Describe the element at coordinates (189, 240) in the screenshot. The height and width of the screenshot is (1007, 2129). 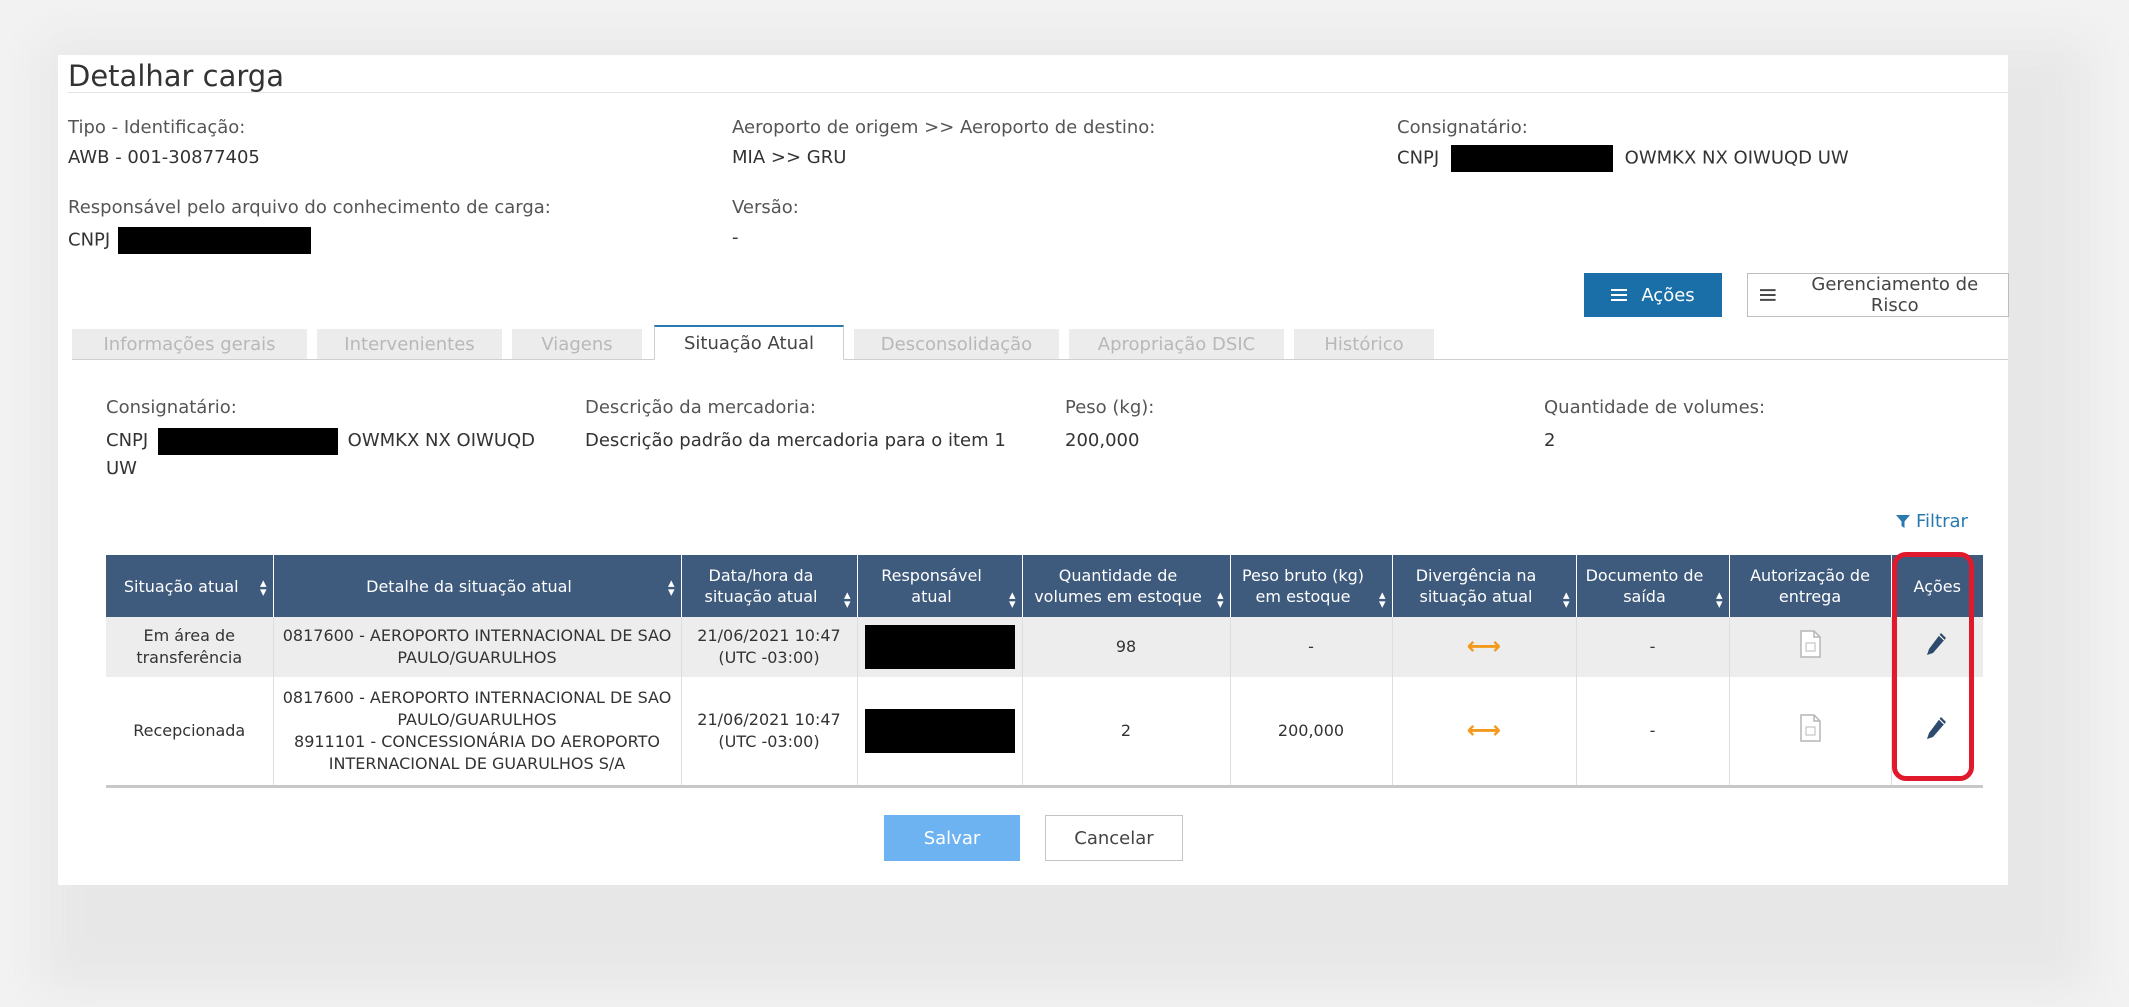
I see `responsavel-value: CNPJ` at that location.